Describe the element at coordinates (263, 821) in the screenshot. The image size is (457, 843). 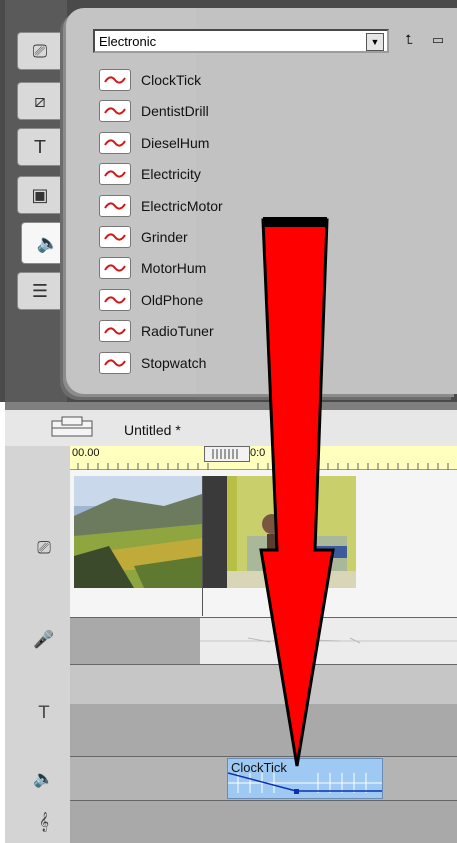
I see `music-track` at that location.